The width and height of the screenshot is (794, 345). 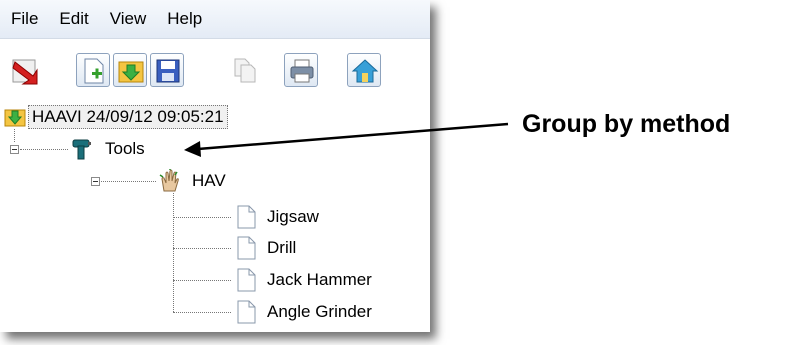 I want to click on callout-arrow, so click(x=346, y=139).